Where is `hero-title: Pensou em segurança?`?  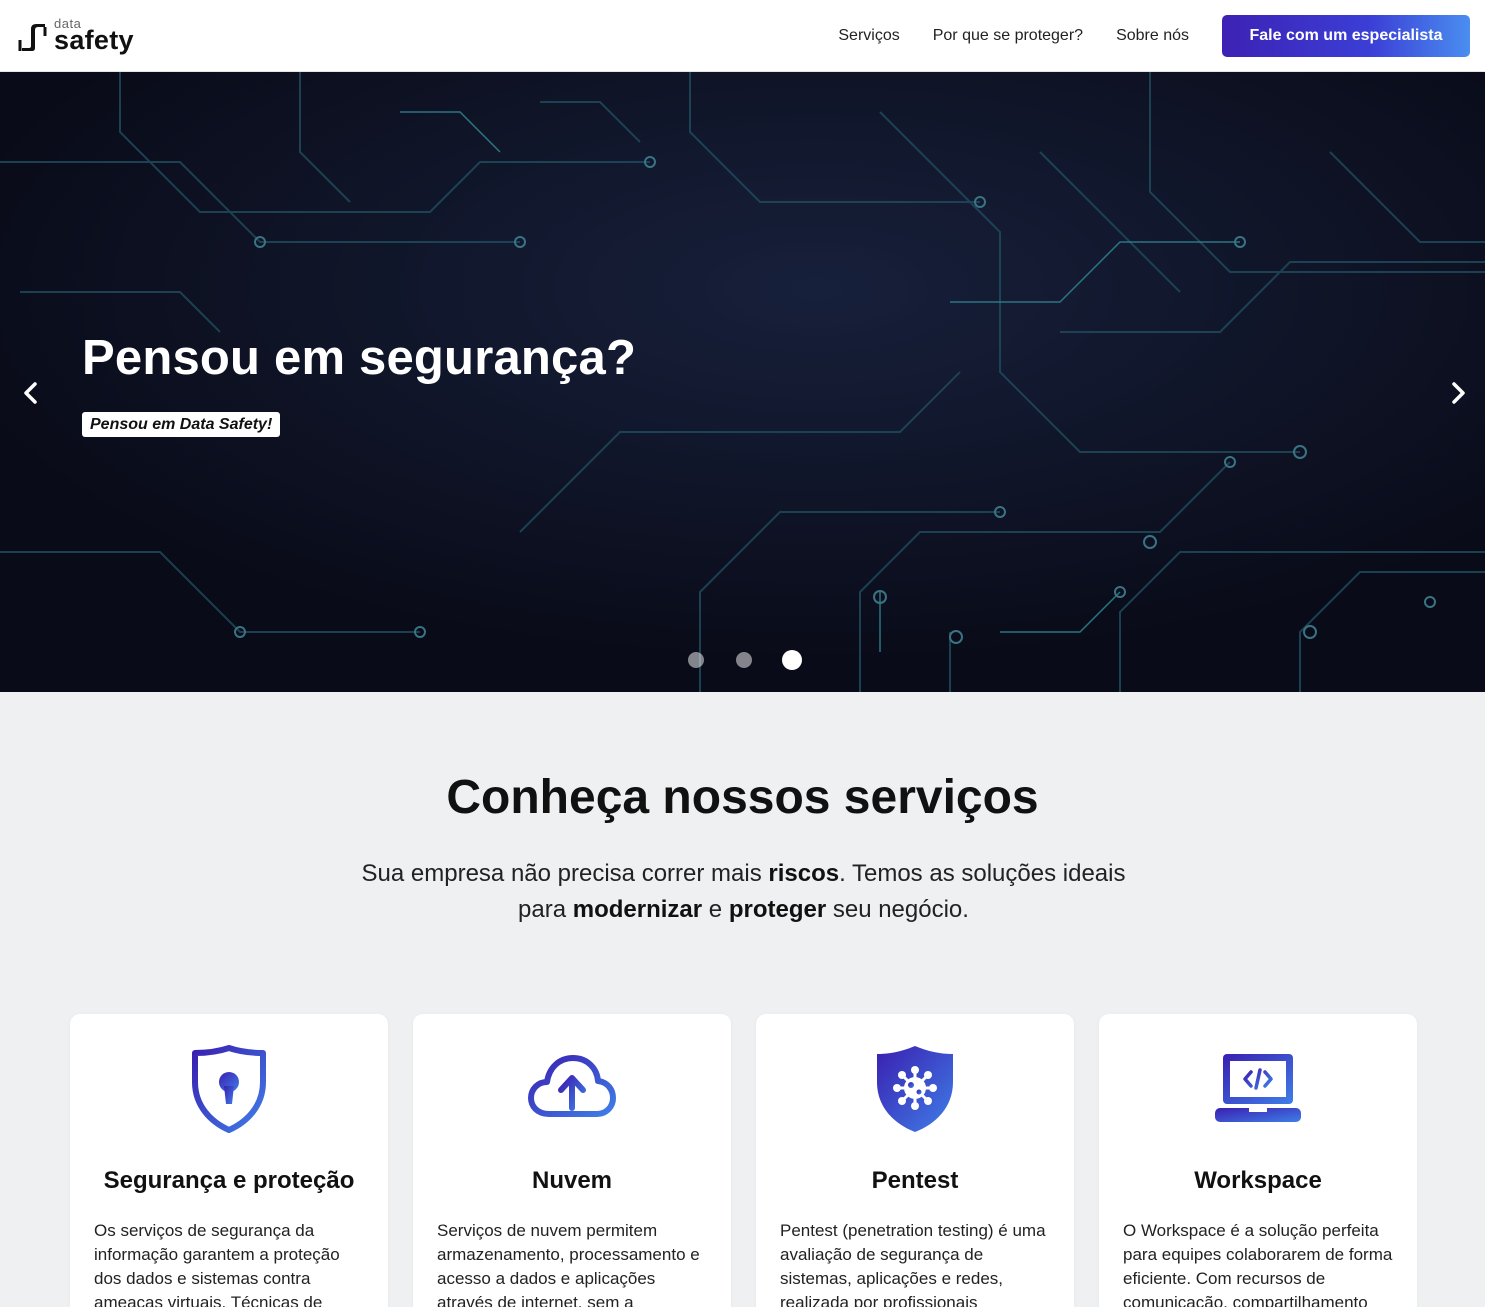 hero-title: Pensou em segurança? is located at coordinates (359, 358).